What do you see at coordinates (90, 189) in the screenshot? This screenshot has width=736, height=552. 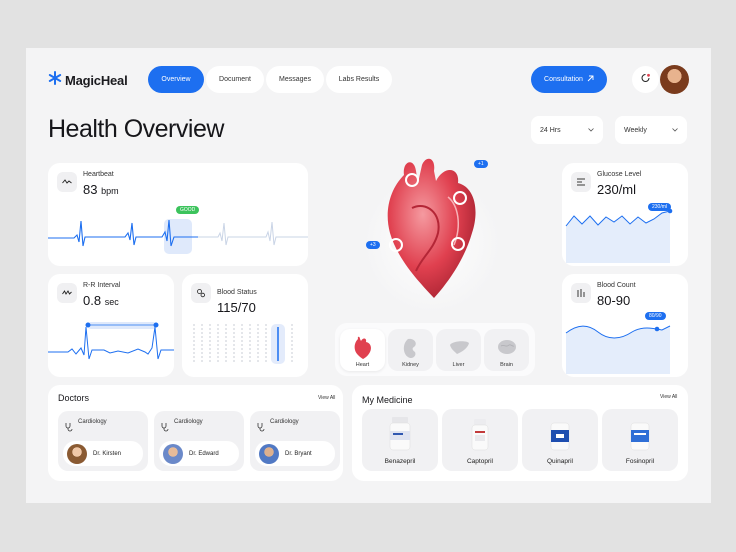 I see `heartbeat-number: 83` at bounding box center [90, 189].